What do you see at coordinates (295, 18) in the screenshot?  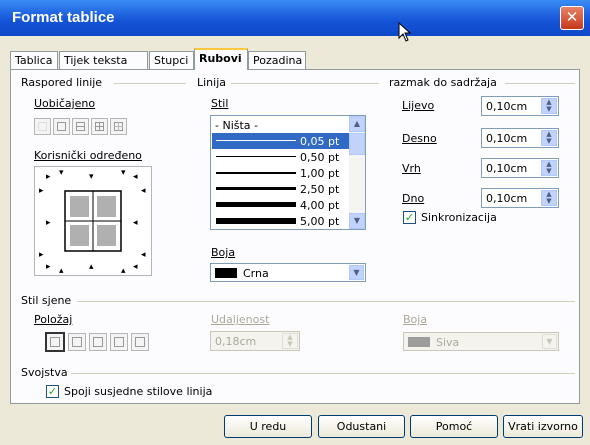 I see `title-bar: Format tablice ✕` at bounding box center [295, 18].